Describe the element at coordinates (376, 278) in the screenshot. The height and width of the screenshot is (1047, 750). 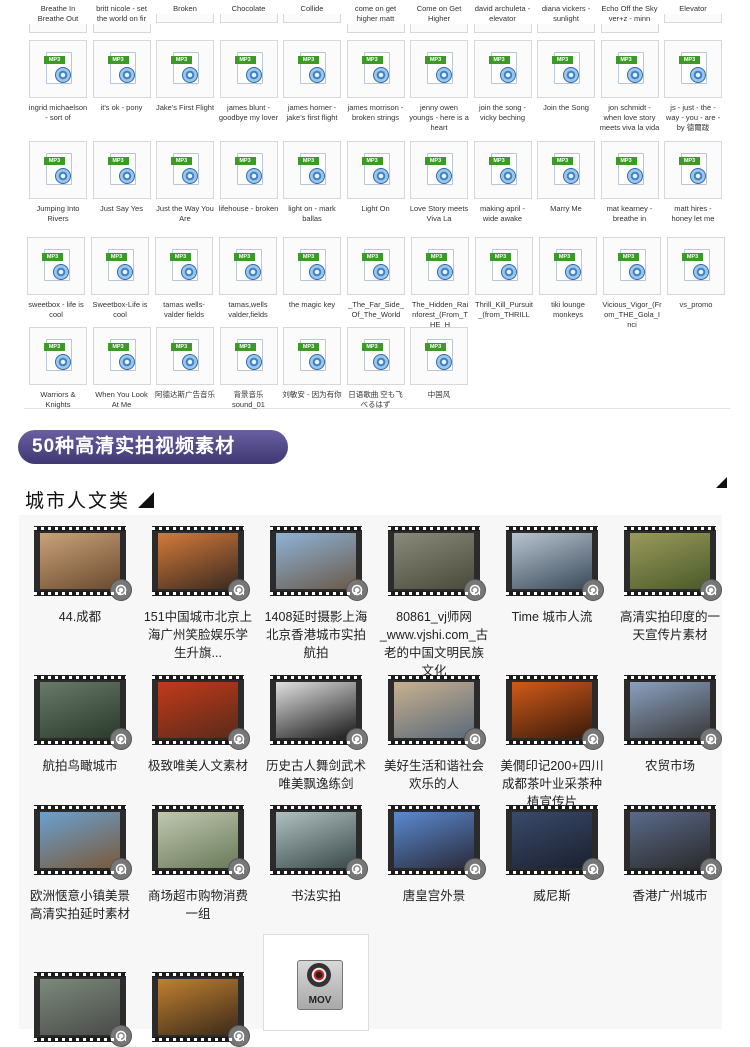
I see `mp3-file-tile: MP3 _The_Far_Side_Of_The_World` at that location.